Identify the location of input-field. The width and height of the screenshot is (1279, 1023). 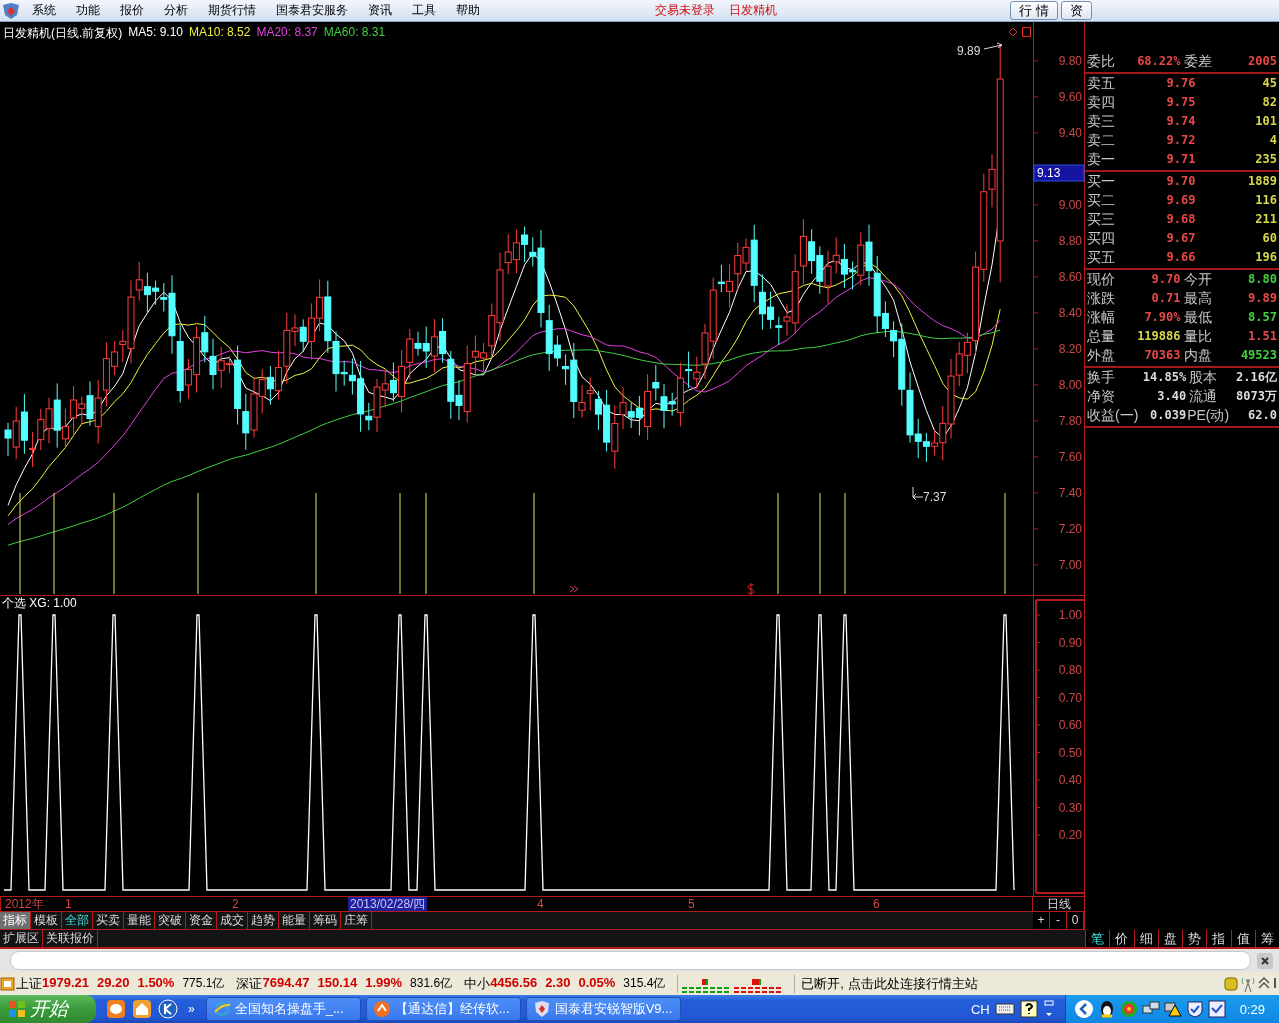
(630, 960).